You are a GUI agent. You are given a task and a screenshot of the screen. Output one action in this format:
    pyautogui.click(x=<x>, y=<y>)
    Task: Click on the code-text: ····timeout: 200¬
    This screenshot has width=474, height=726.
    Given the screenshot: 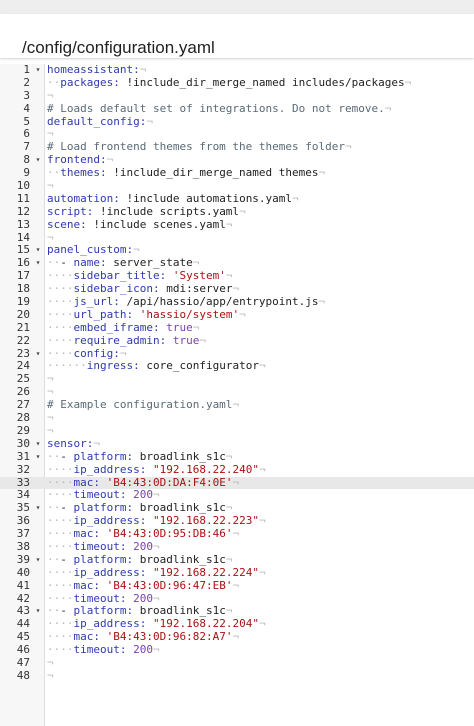 What is the action you would take?
    pyautogui.click(x=103, y=650)
    